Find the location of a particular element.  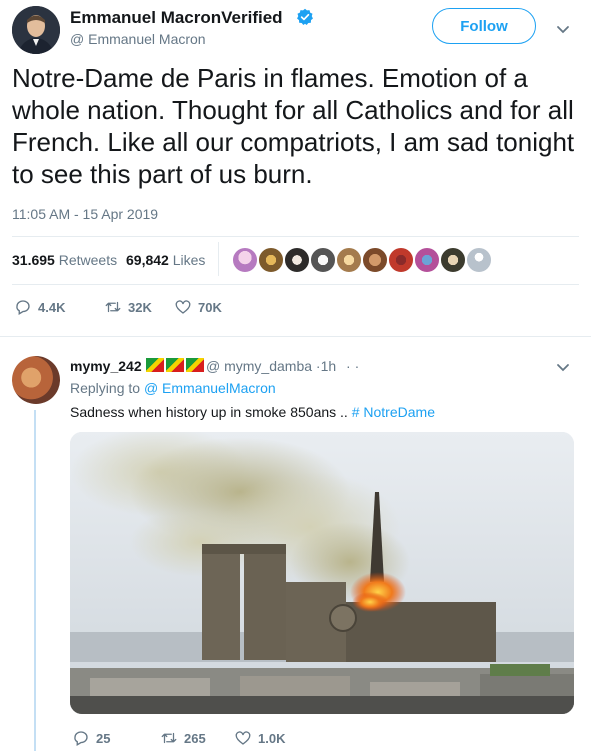

reply-author-avatar is located at coordinates (36, 380).